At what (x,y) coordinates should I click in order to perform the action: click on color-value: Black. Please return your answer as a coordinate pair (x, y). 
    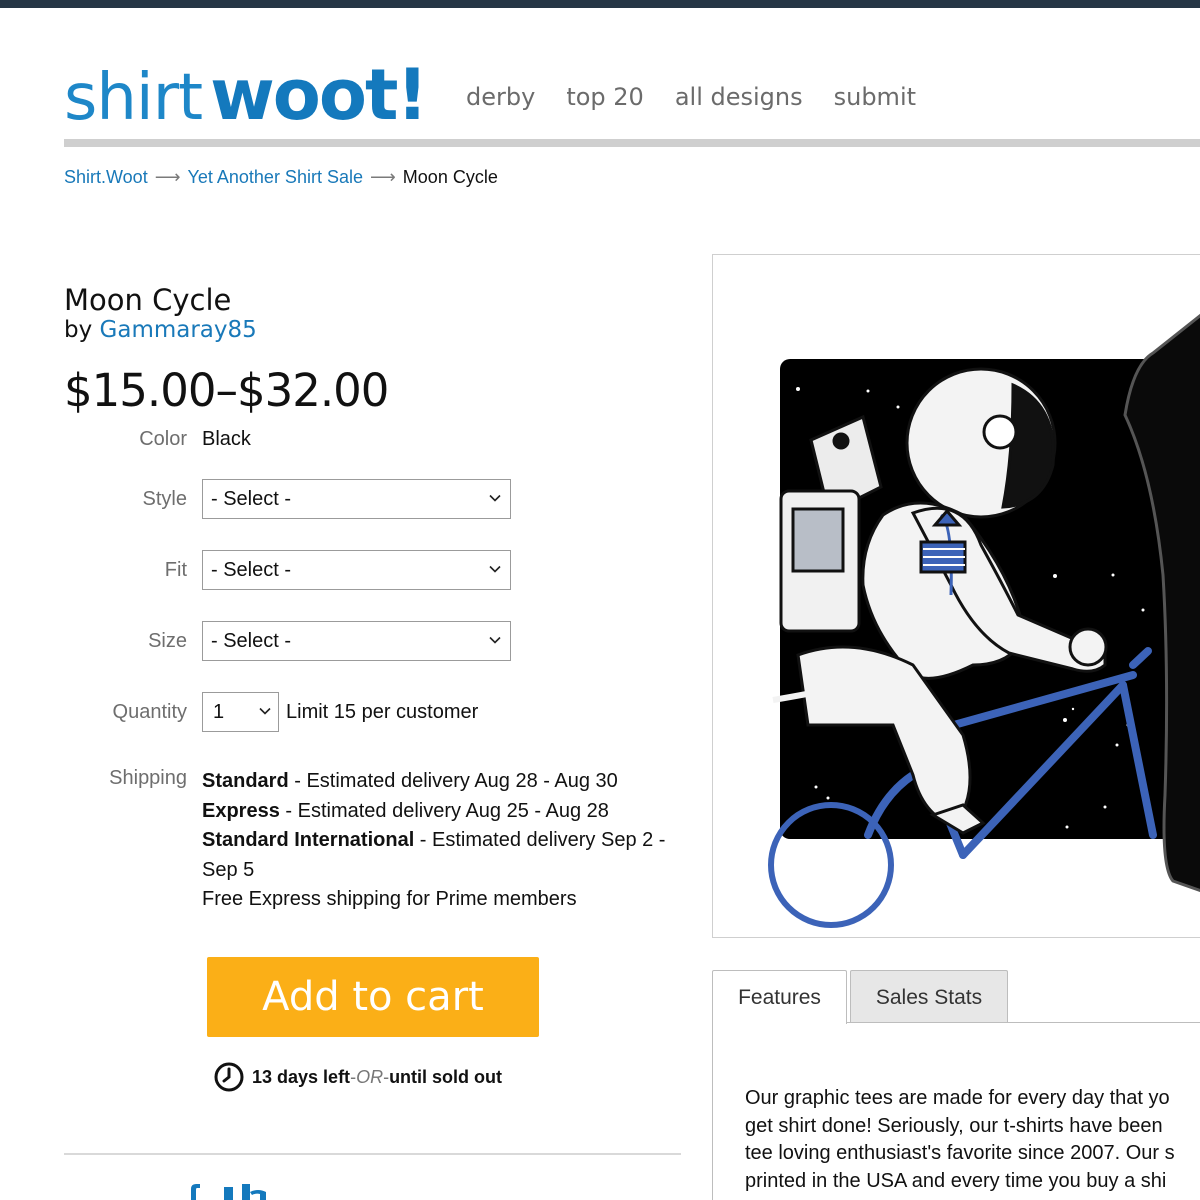
    Looking at the image, I should click on (226, 439).